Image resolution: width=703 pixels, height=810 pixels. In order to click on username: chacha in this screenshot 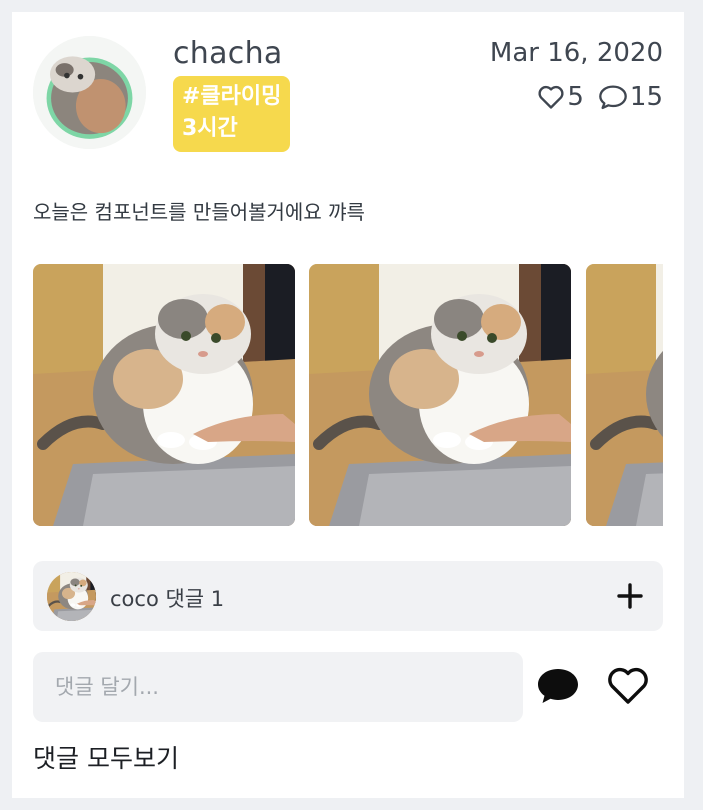, I will do `click(228, 53)`.